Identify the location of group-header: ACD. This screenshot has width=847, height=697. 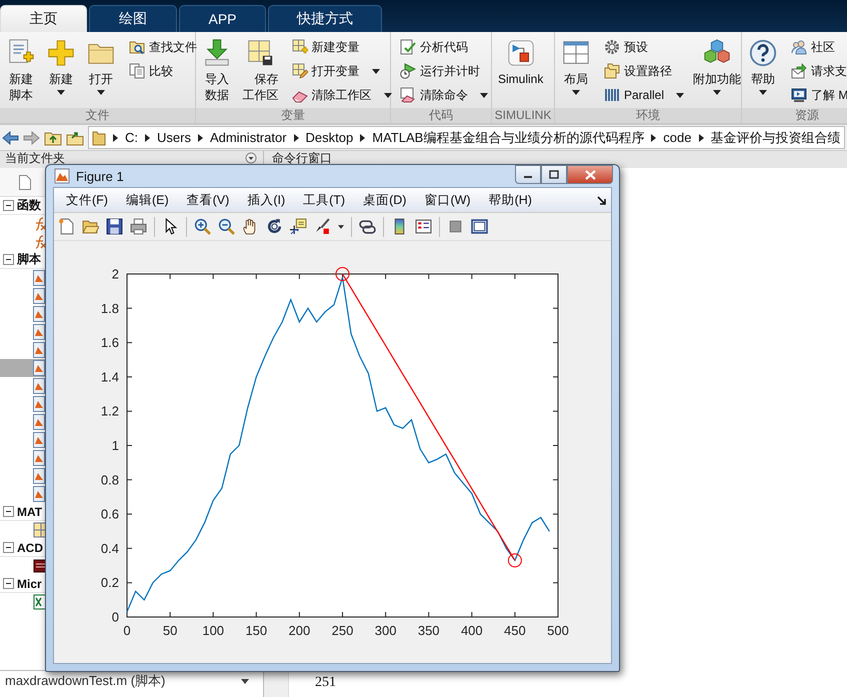
(30, 547).